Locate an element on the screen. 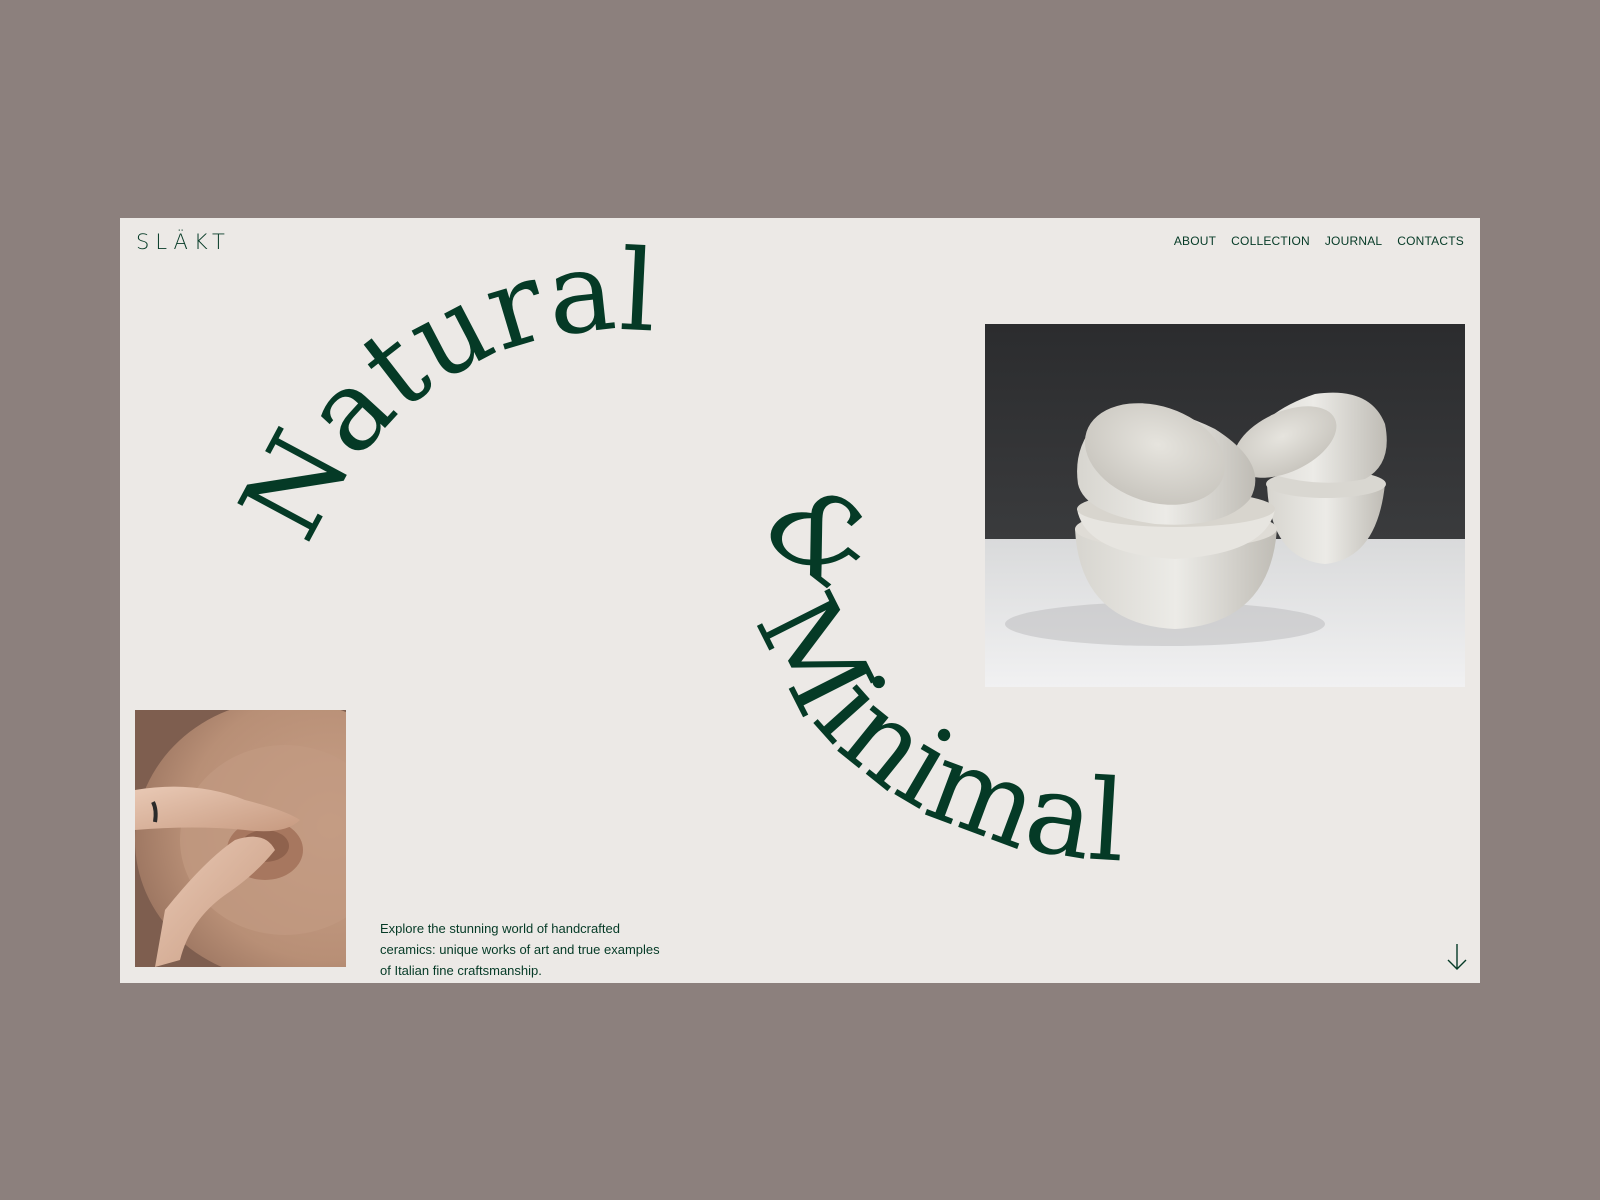 This screenshot has height=1200, width=1600. bowls-photo is located at coordinates (1225, 505).